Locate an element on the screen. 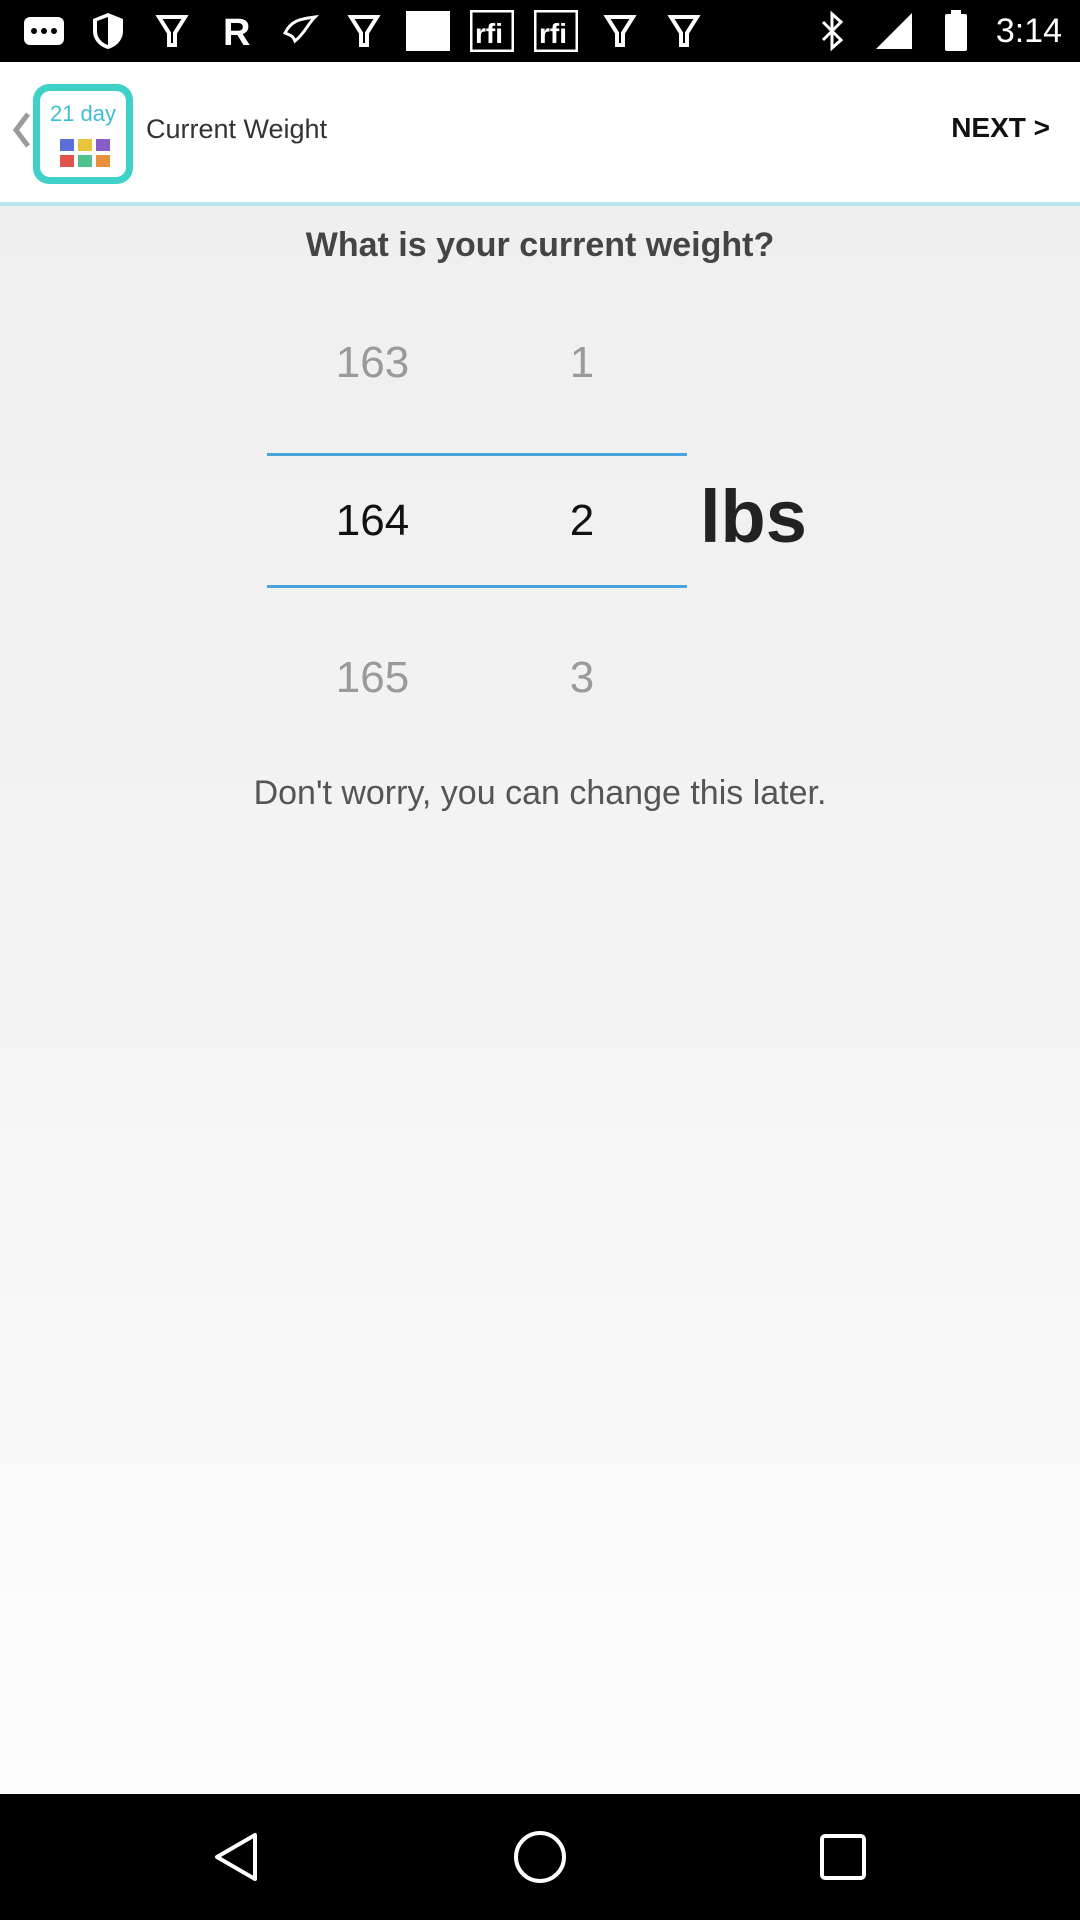  home-circle-icon is located at coordinates (540, 1857).